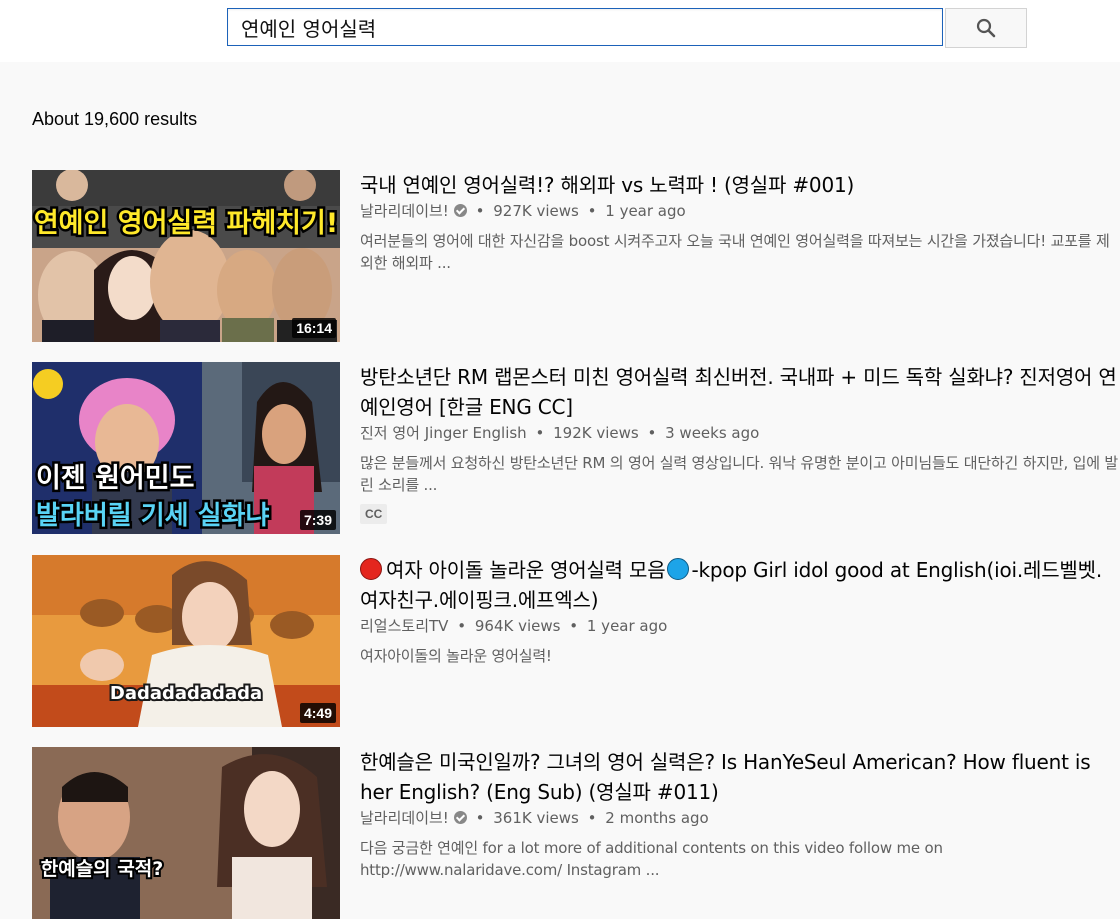 This screenshot has width=1120, height=919. I want to click on video-duration: 16:14, so click(314, 328).